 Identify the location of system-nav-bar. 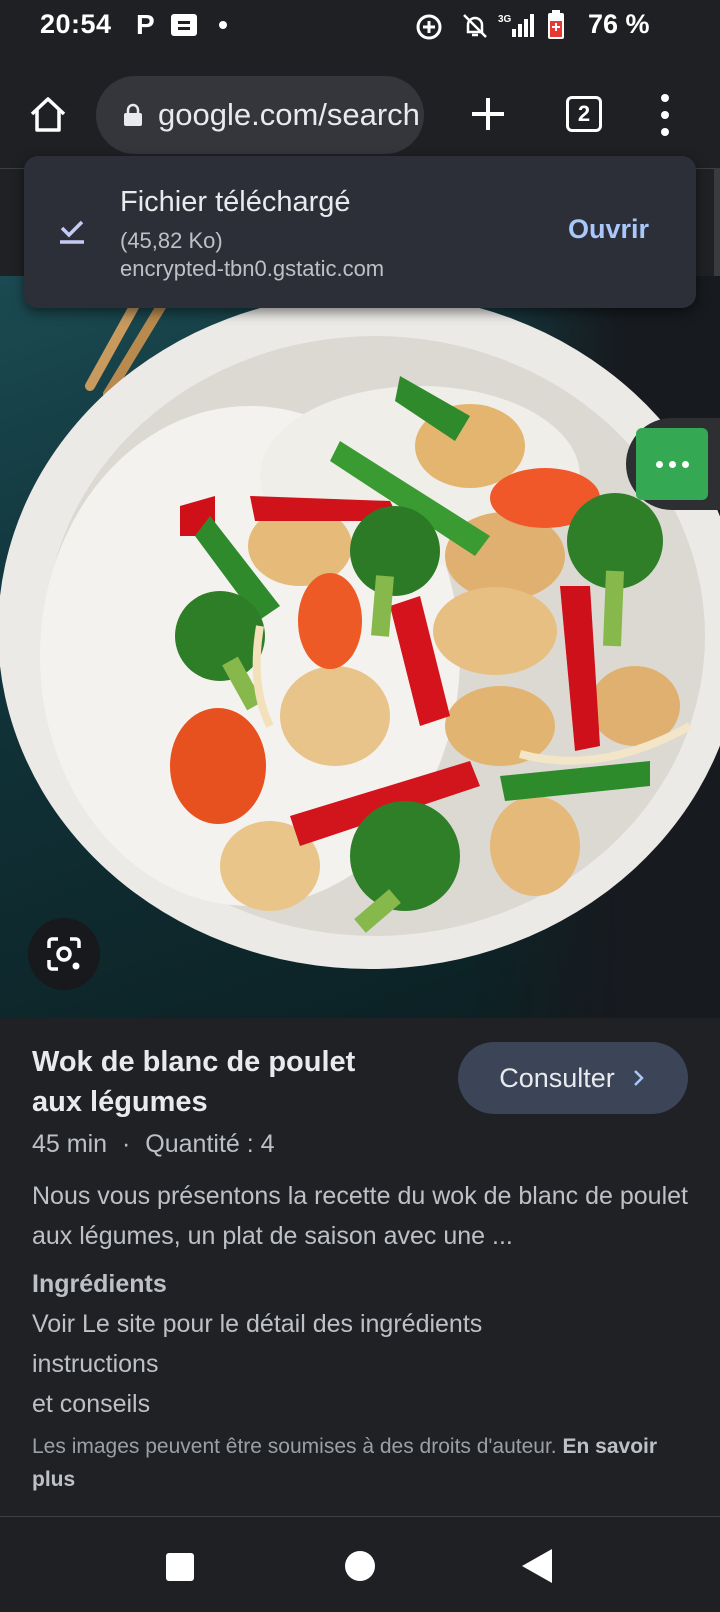
(360, 1564).